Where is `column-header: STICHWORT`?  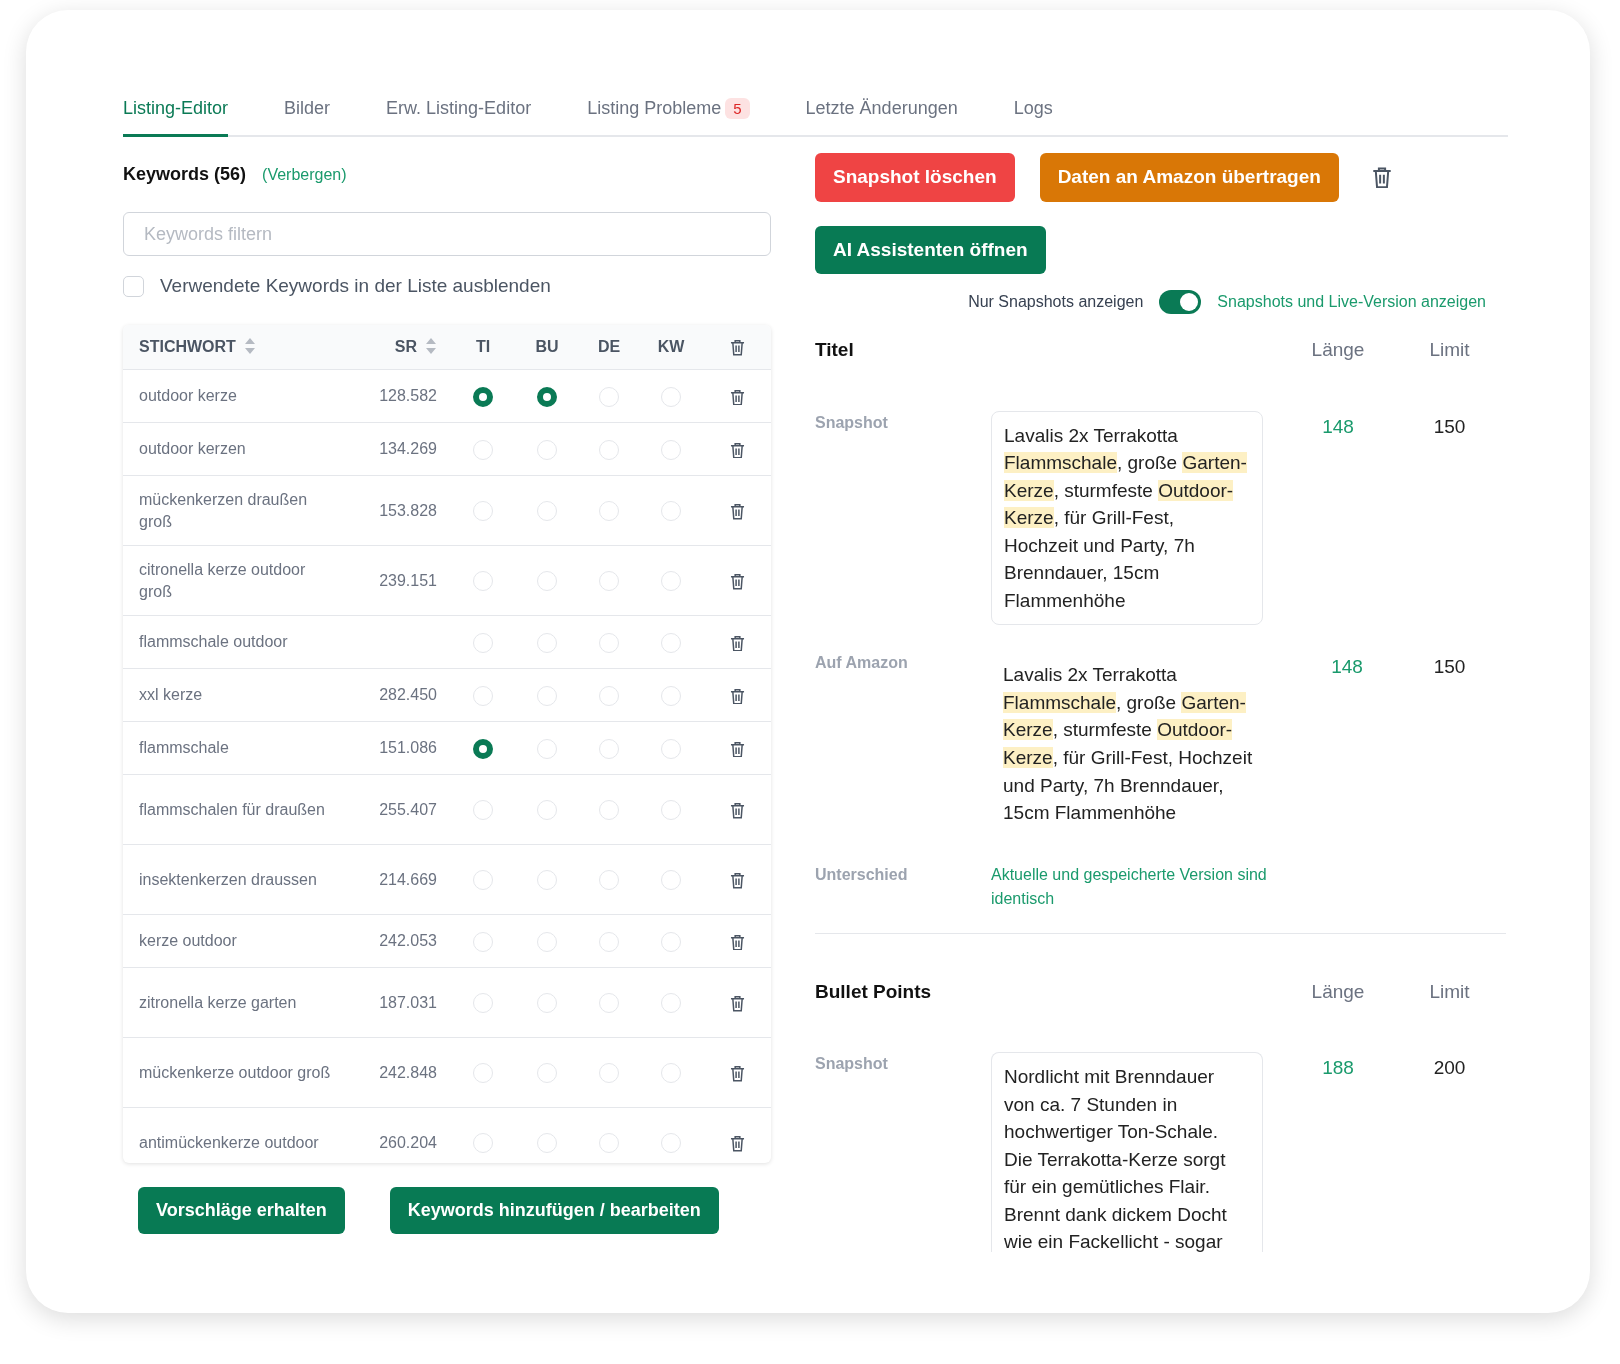 column-header: STICHWORT is located at coordinates (187, 346).